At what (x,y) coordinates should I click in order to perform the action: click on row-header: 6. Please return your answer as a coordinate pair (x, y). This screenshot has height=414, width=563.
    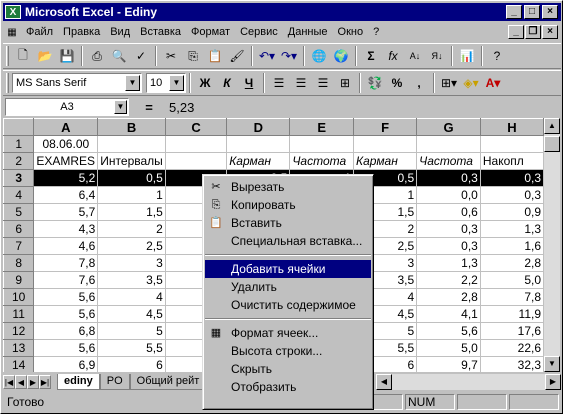
    Looking at the image, I should click on (19, 229).